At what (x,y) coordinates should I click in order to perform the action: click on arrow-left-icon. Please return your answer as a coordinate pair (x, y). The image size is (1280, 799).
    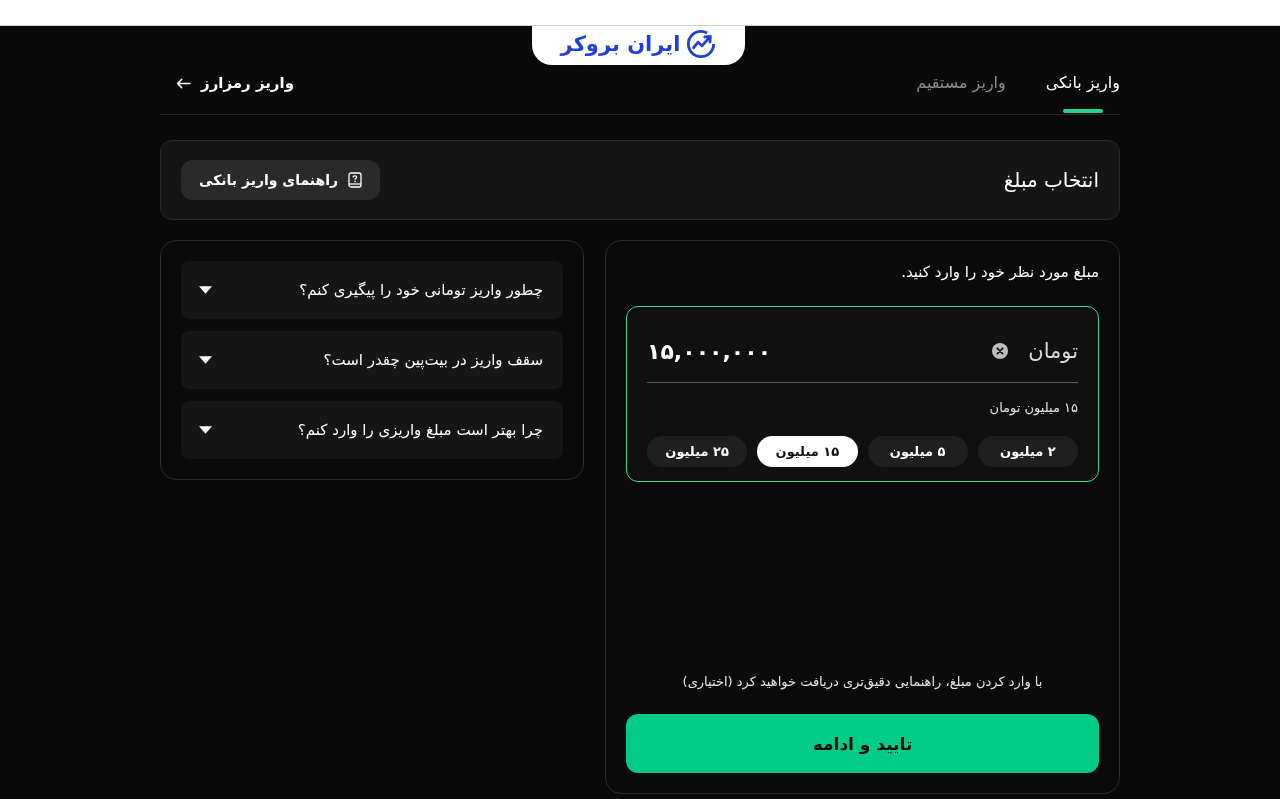
    Looking at the image, I should click on (183, 83).